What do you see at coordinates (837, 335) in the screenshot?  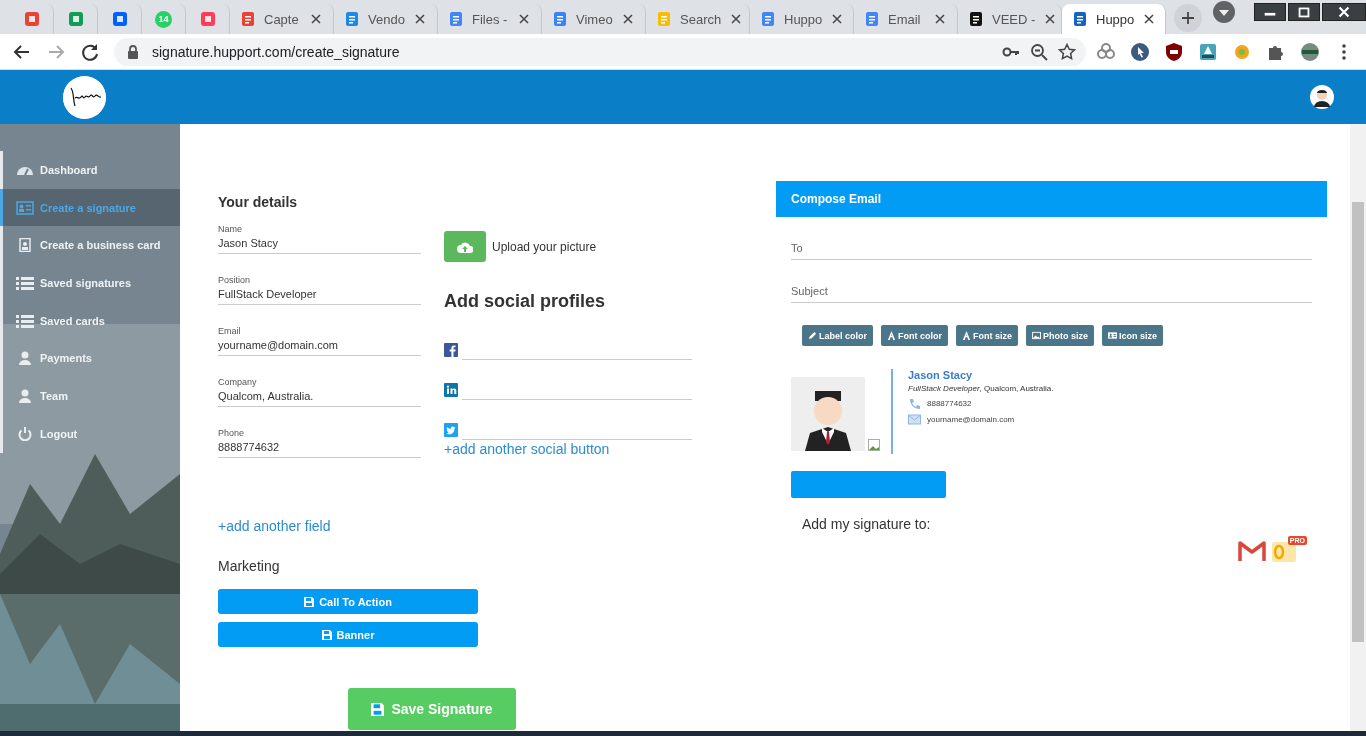 I see `style-button: Label color` at bounding box center [837, 335].